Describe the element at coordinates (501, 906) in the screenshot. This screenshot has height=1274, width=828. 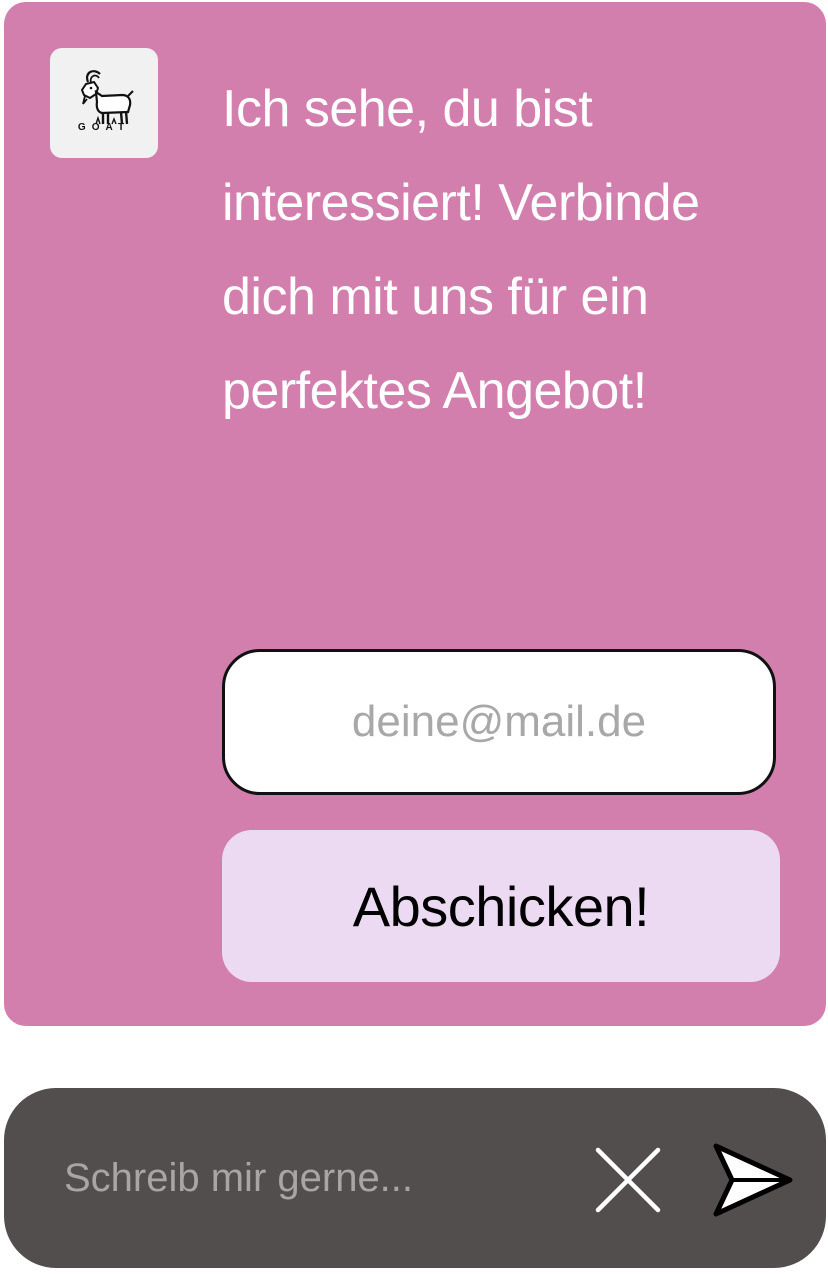
I see `submit-button: Abschicken!` at that location.